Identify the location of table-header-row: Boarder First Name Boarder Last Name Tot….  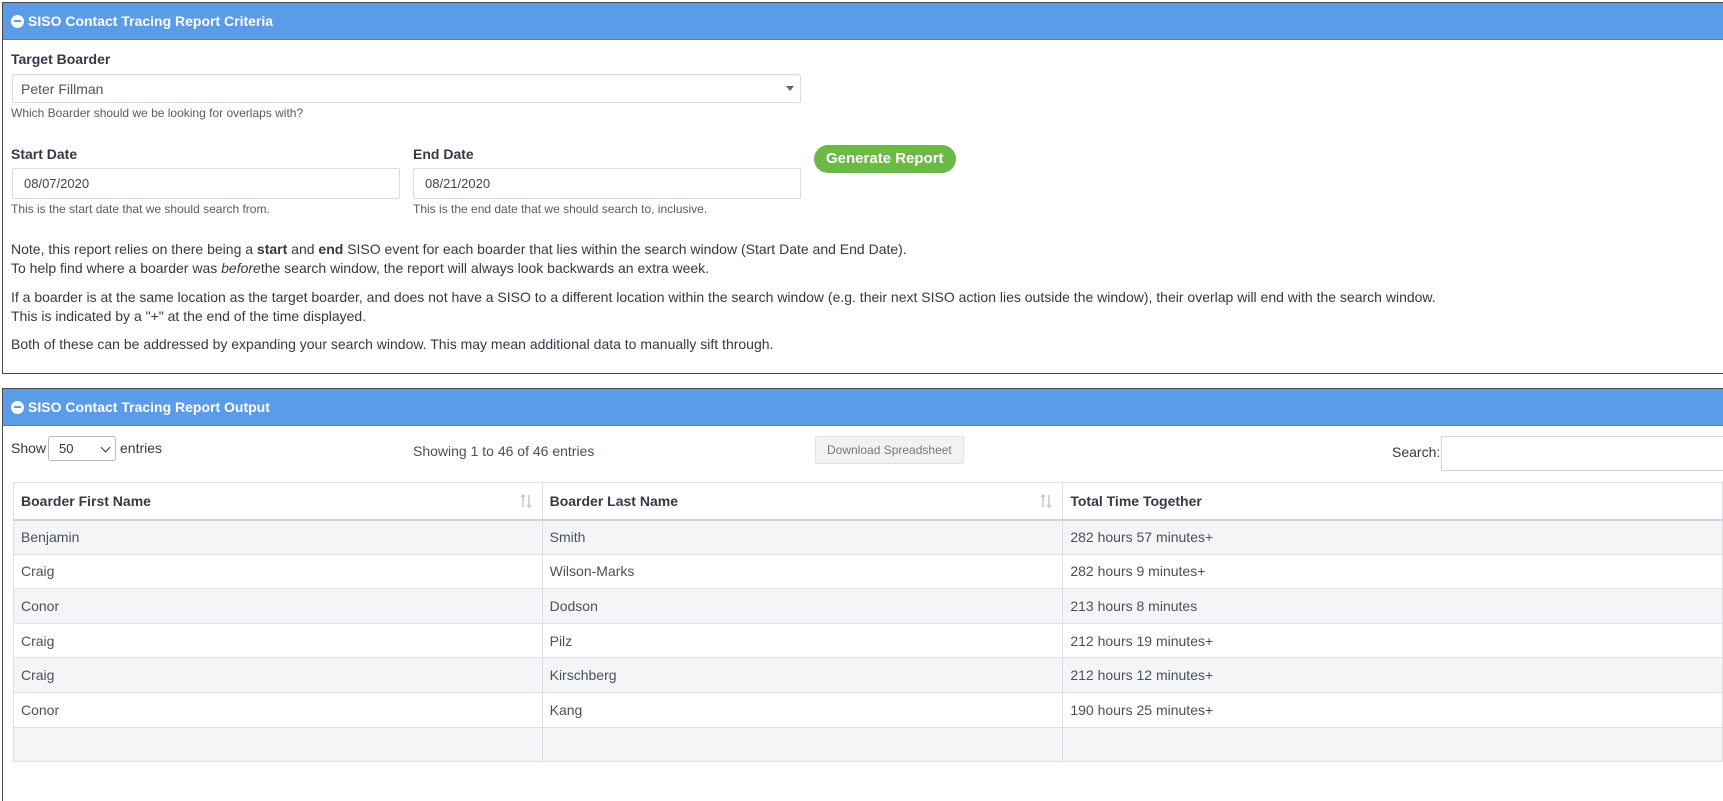
(868, 501).